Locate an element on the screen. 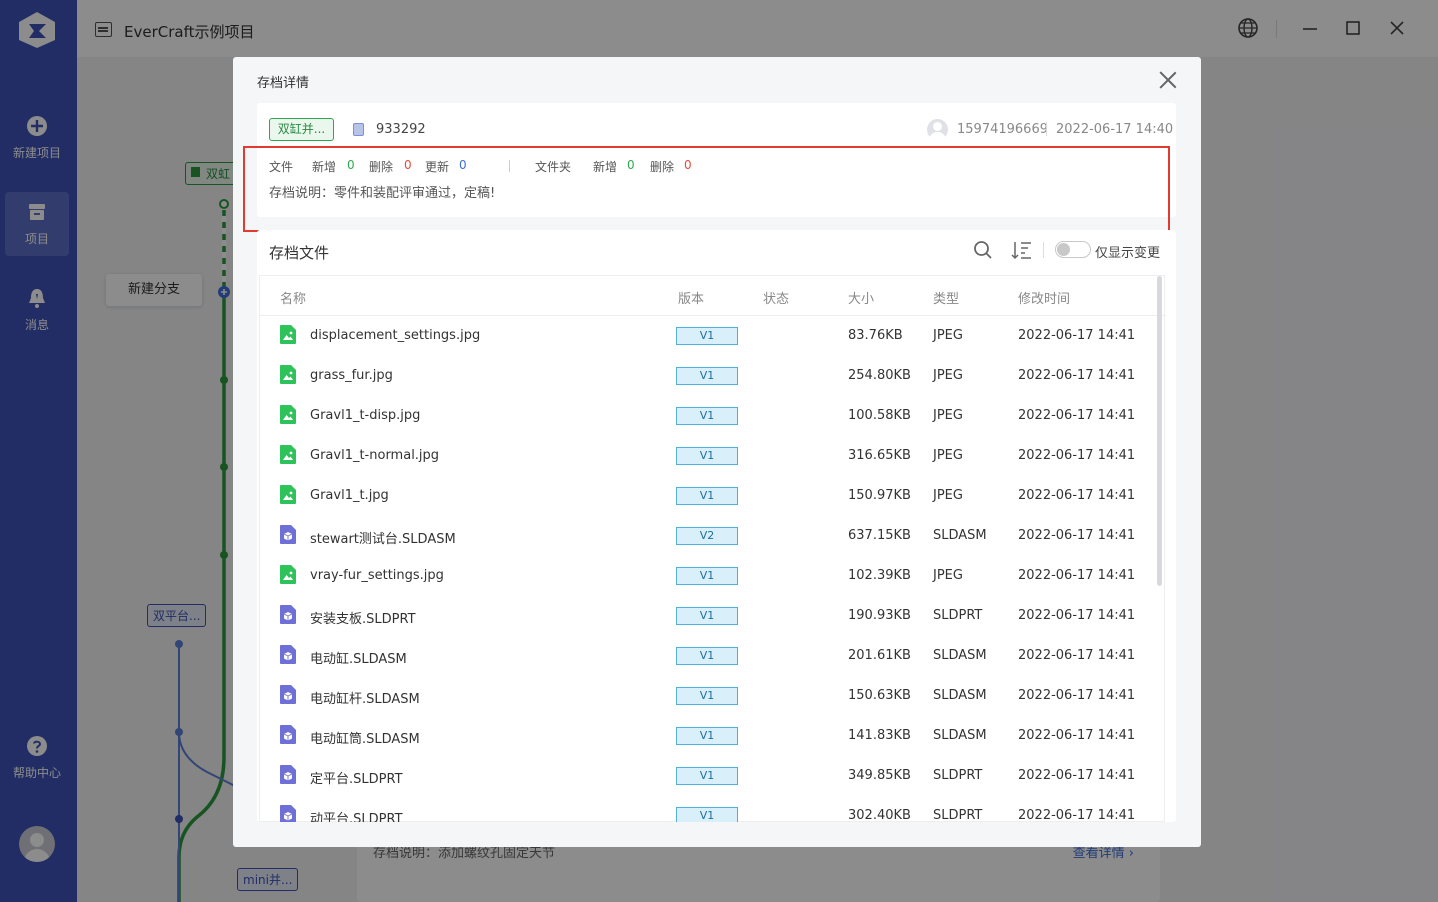  file-name: 电动缸杆.SLDASM is located at coordinates (365, 697).